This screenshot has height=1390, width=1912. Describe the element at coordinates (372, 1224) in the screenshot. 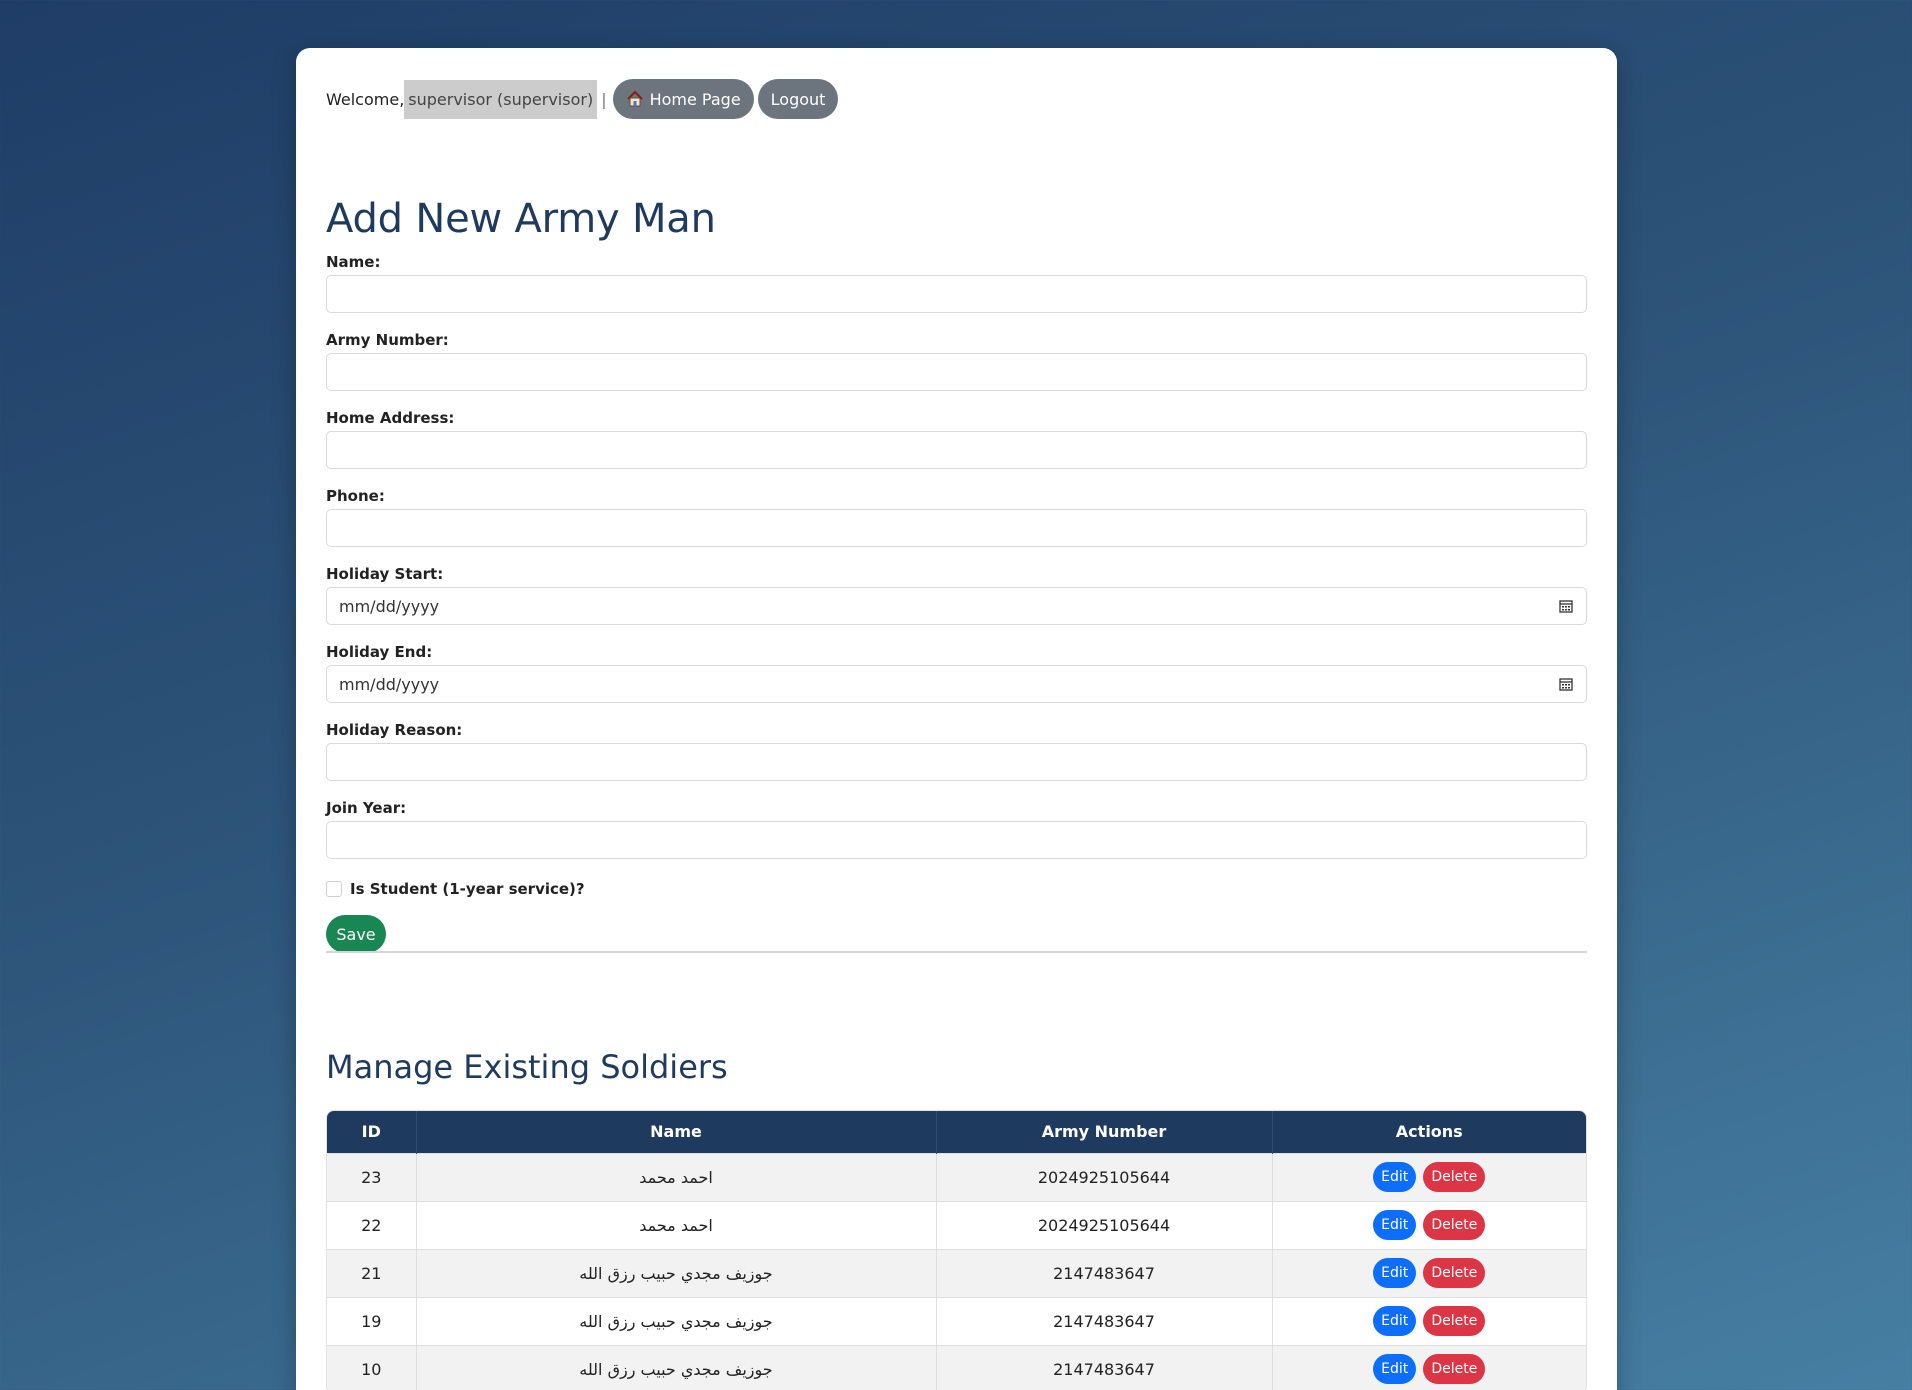

I see `cell-id: 22` at that location.